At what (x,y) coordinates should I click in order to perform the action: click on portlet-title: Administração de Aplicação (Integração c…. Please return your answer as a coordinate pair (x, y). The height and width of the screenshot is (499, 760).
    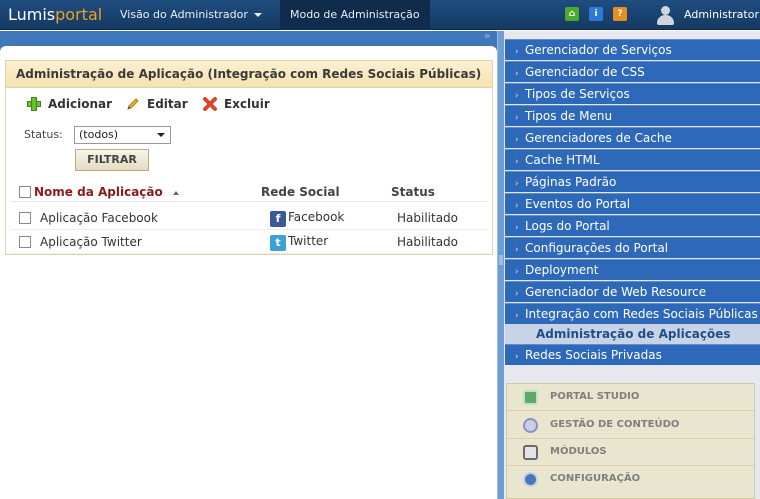
    Looking at the image, I should click on (249, 74).